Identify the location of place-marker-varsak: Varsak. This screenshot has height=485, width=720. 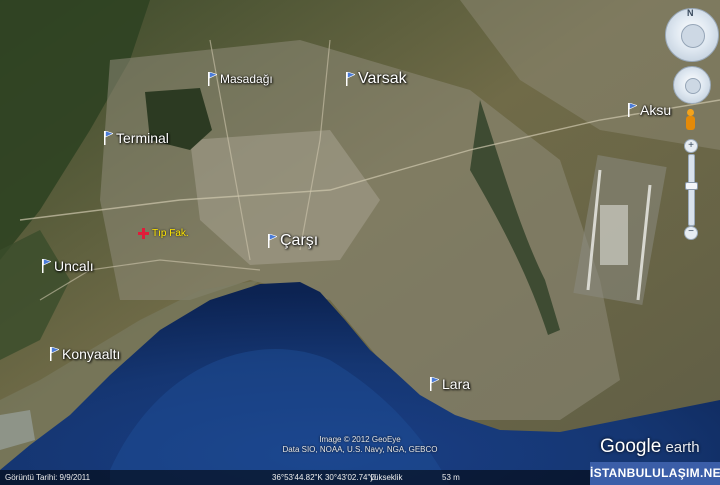
(376, 79).